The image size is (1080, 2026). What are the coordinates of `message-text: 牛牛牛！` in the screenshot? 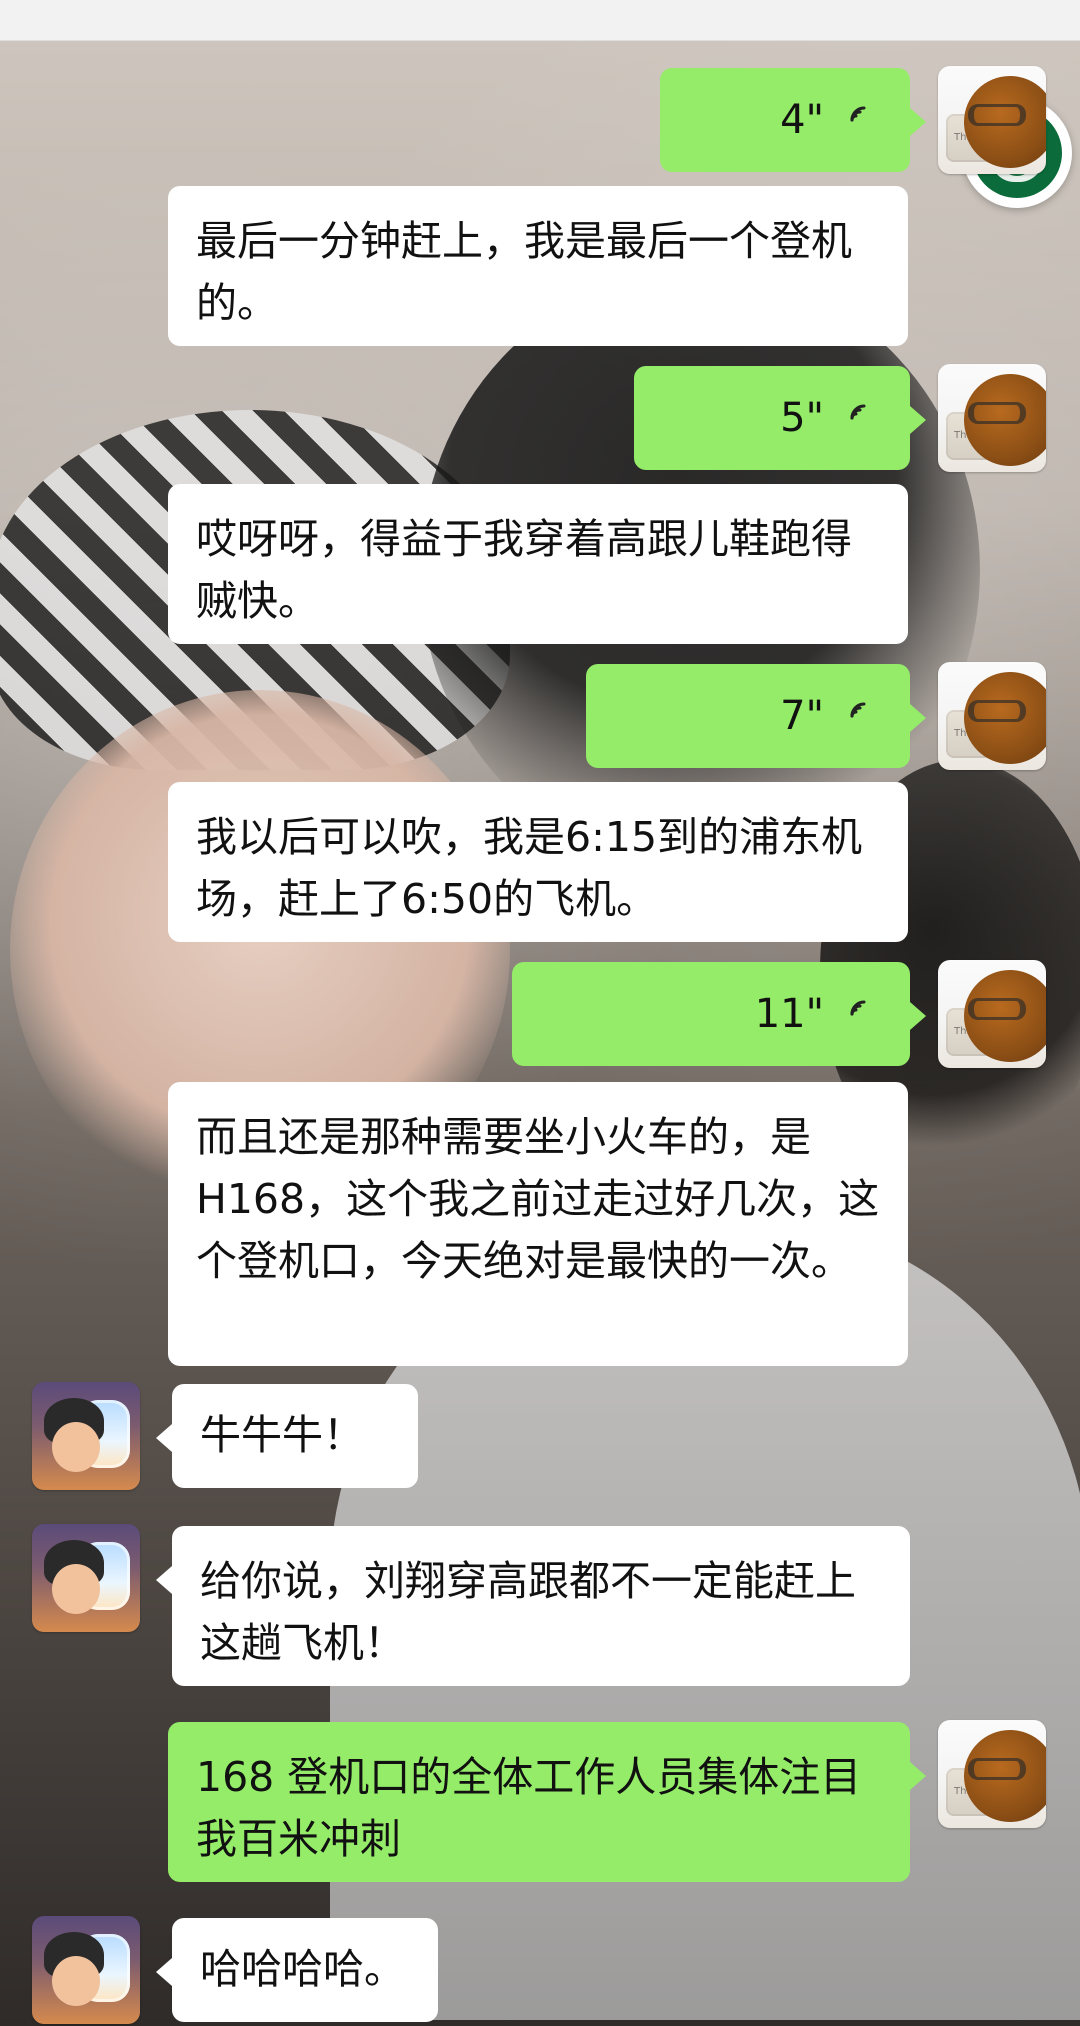 It's located at (282, 1435).